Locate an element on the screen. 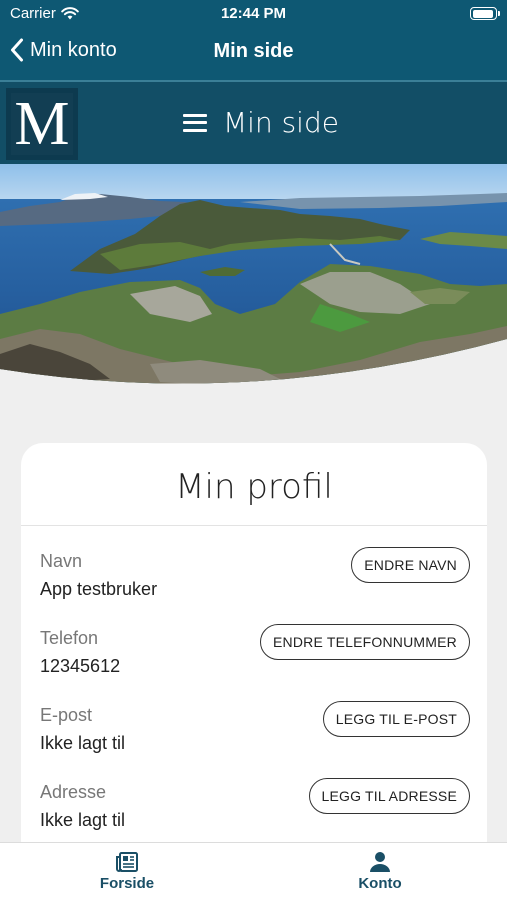 Image resolution: width=507 pixels, height=900 pixels. field-label: E-post is located at coordinates (66, 715).